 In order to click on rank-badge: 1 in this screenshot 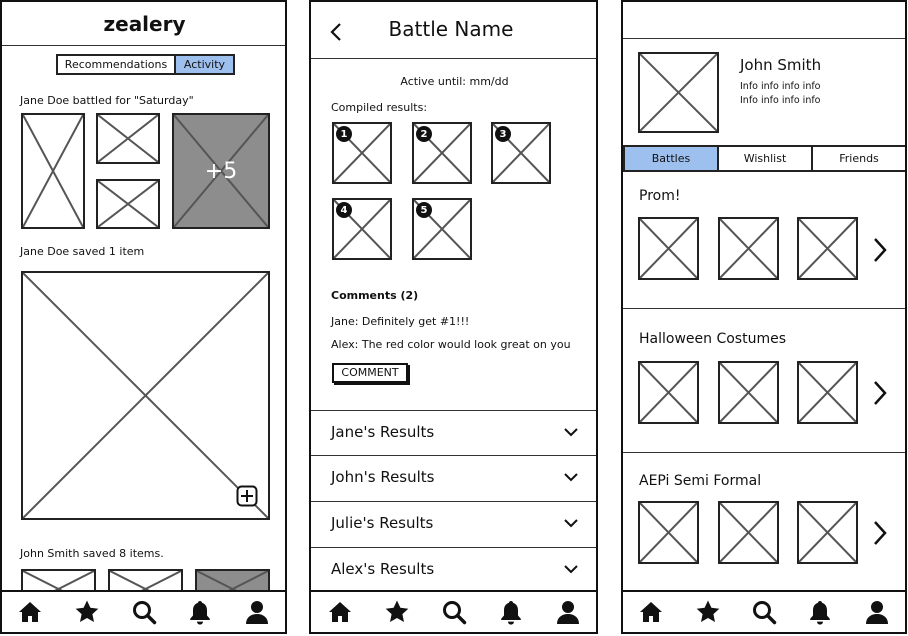, I will do `click(344, 134)`.